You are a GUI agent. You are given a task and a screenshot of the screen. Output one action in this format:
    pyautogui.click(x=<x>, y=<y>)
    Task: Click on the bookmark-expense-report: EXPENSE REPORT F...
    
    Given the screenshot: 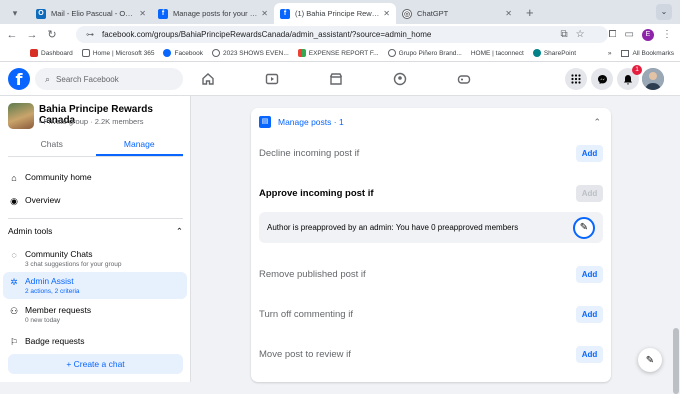 What is the action you would take?
    pyautogui.click(x=338, y=53)
    